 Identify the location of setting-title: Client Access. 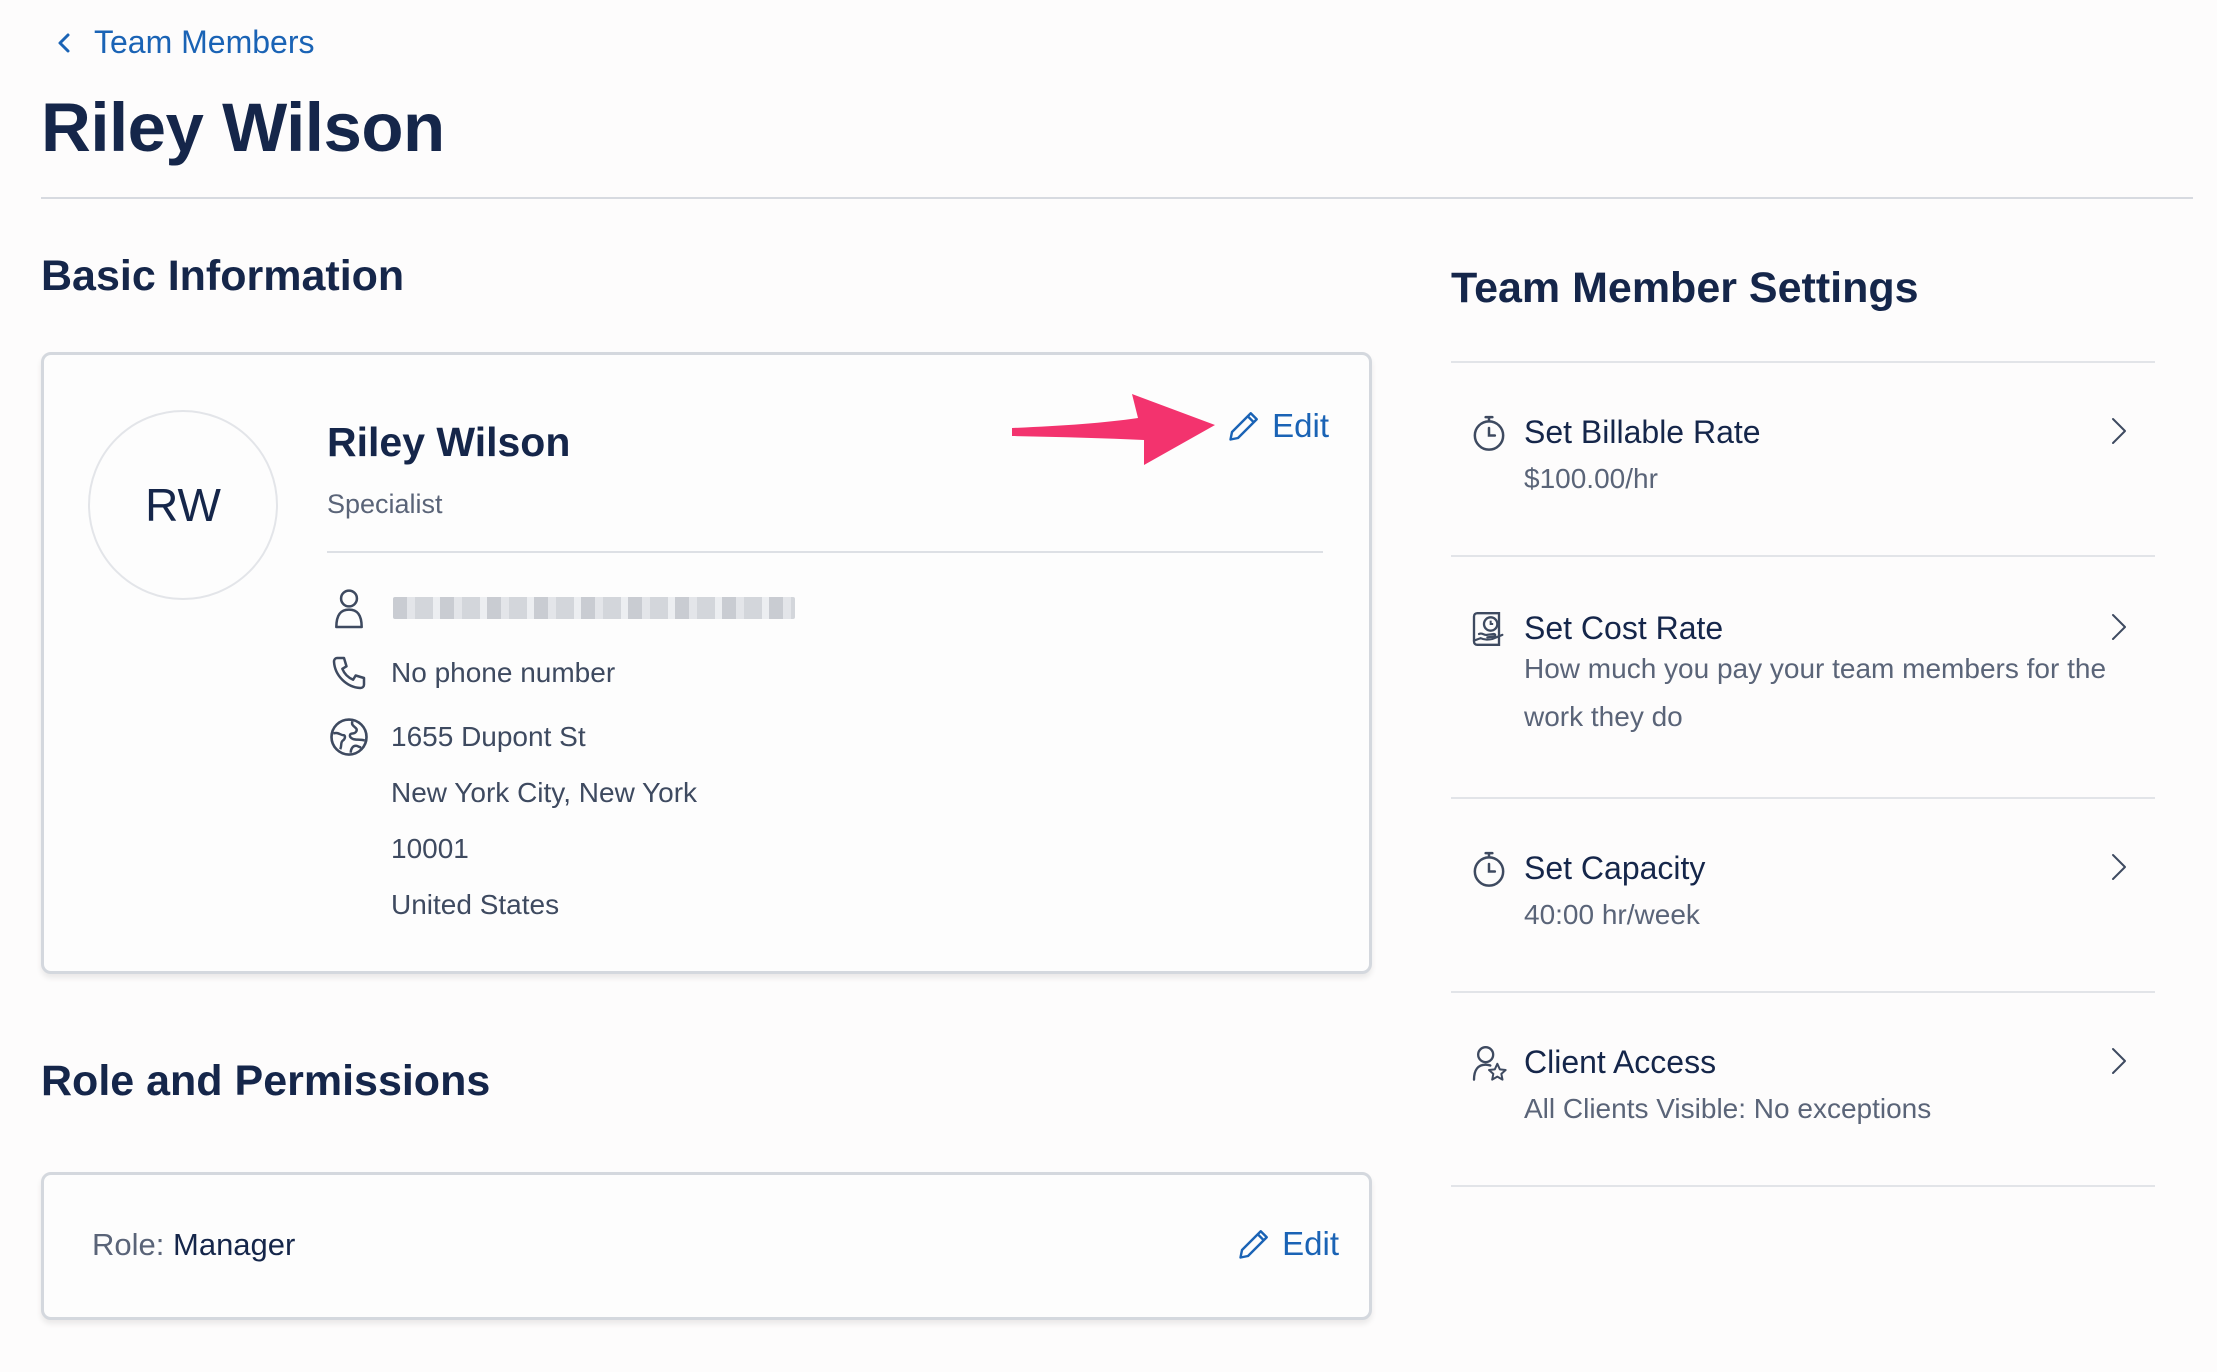
(1620, 1062).